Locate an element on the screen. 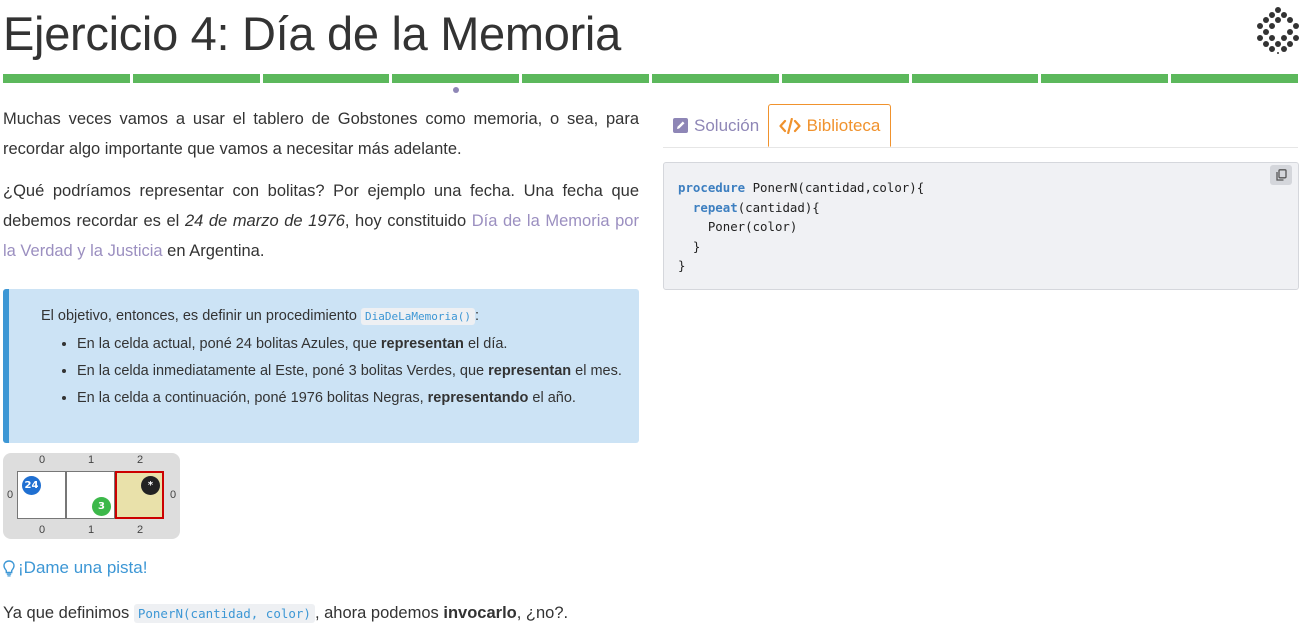 The image size is (1316, 632). copy-icon is located at coordinates (1281, 175).